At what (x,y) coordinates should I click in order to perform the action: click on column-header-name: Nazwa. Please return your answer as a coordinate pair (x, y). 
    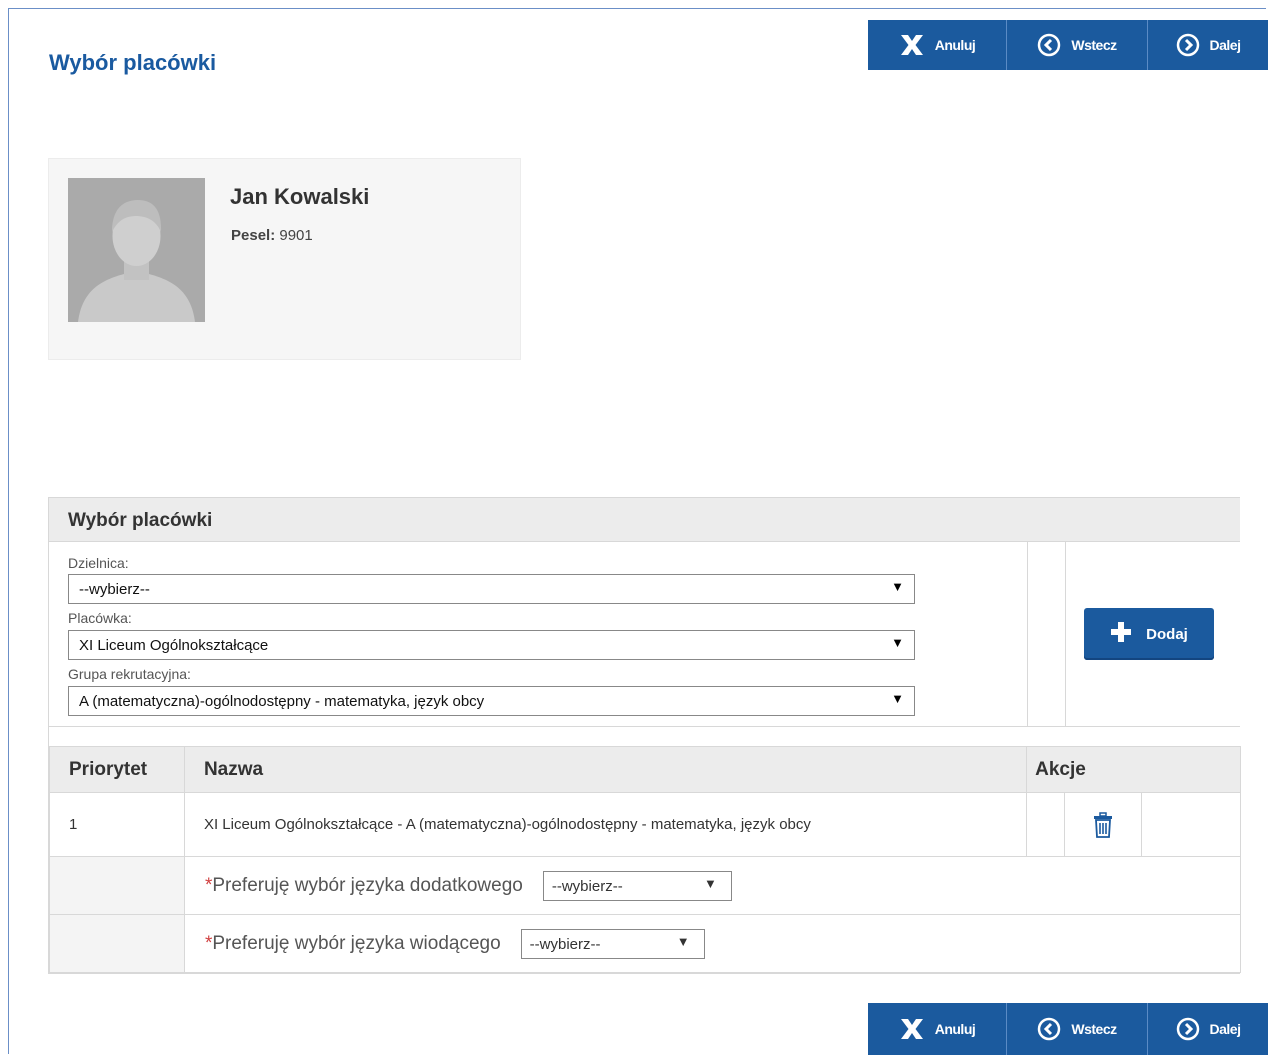
    Looking at the image, I should click on (605, 769).